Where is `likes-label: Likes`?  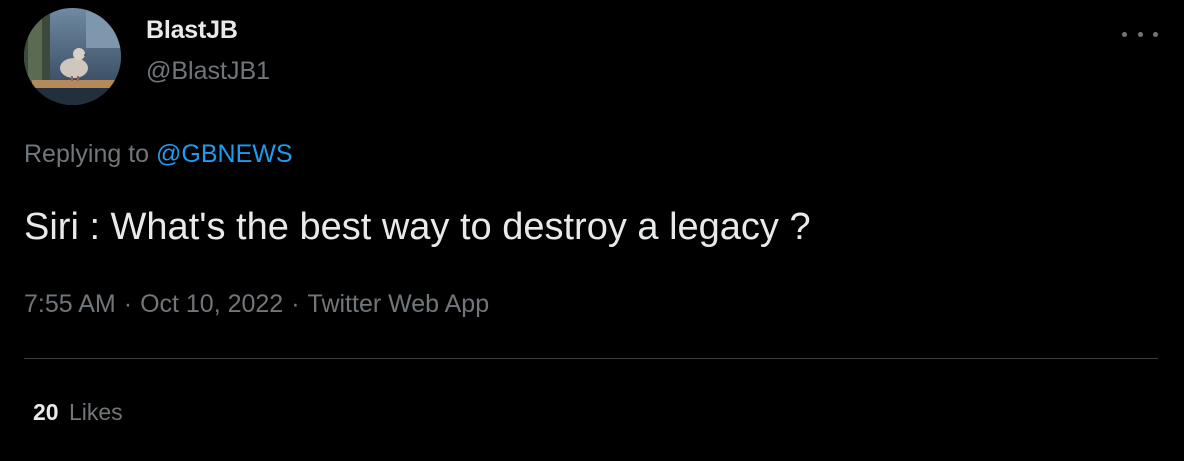 likes-label: Likes is located at coordinates (95, 412).